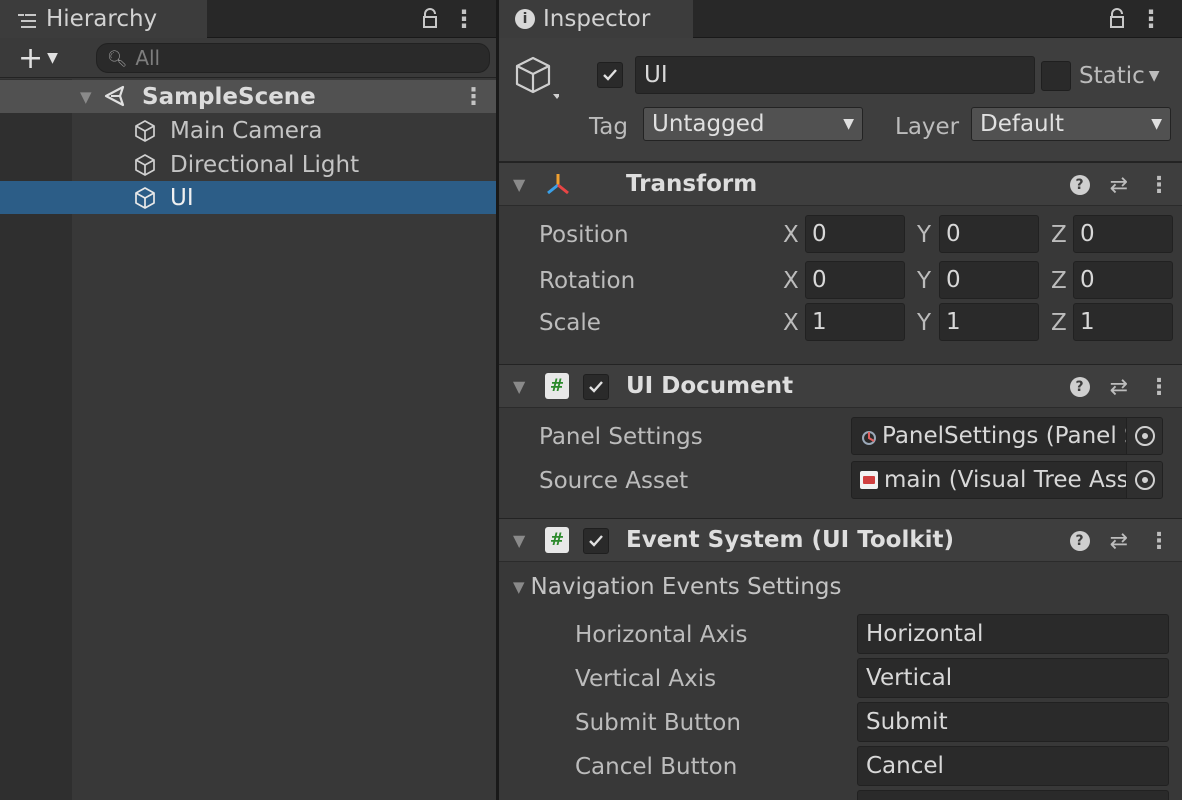  What do you see at coordinates (692, 184) in the screenshot?
I see `transform-title: Transform` at bounding box center [692, 184].